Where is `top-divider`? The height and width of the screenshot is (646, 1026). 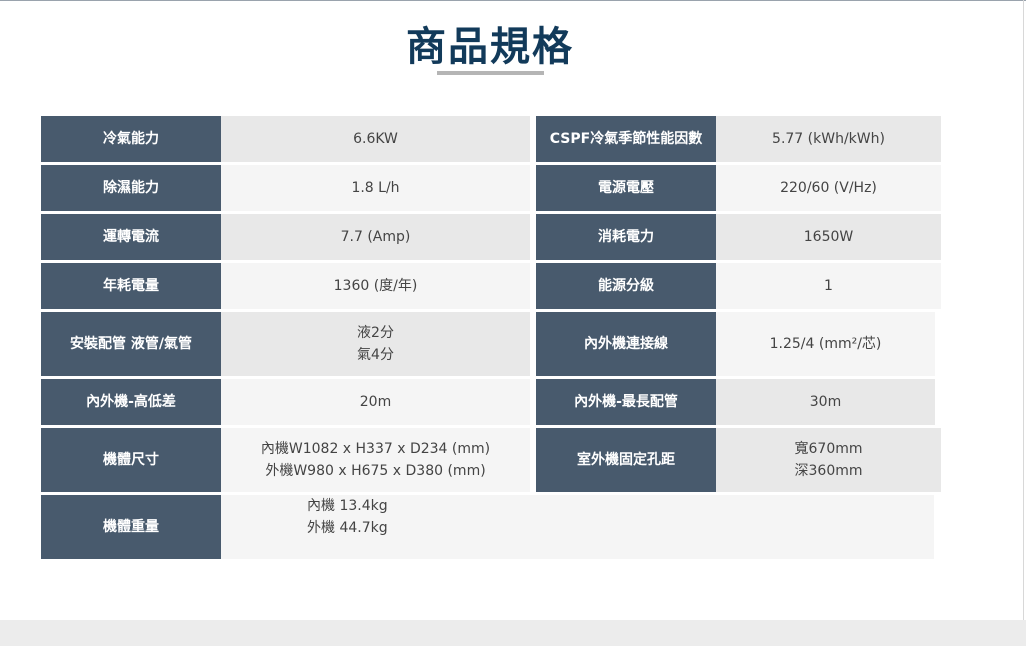
top-divider is located at coordinates (513, 0).